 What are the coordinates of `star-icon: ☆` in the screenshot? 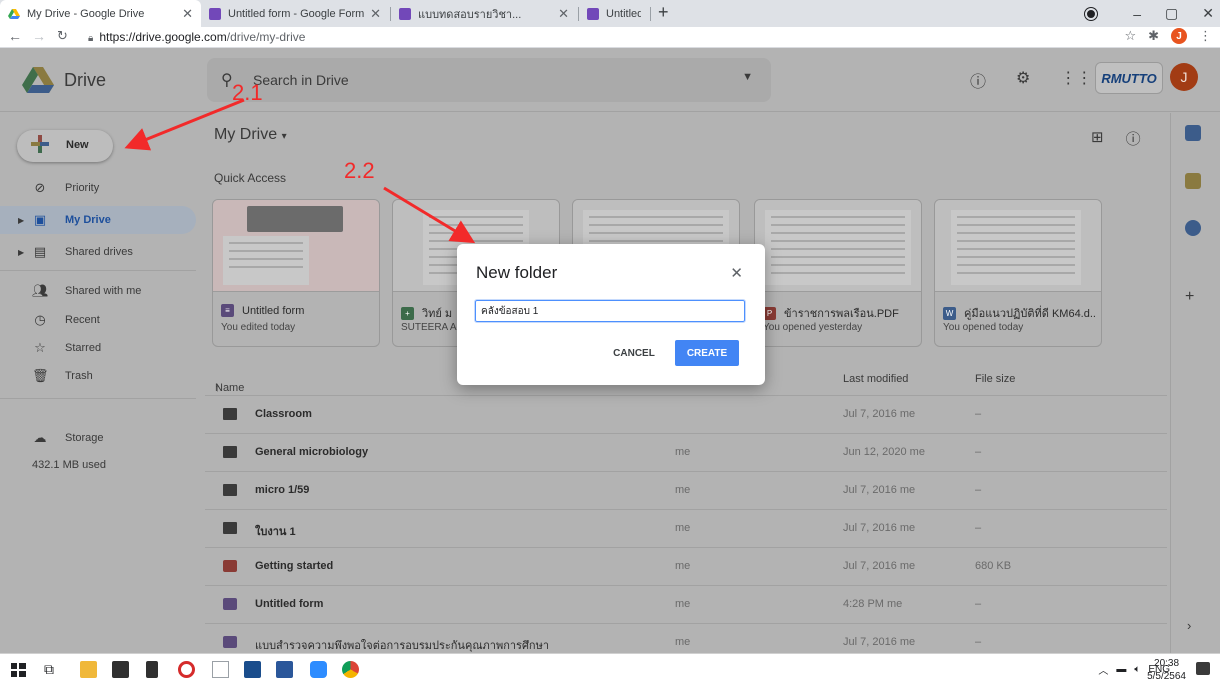 It's located at (40, 347).